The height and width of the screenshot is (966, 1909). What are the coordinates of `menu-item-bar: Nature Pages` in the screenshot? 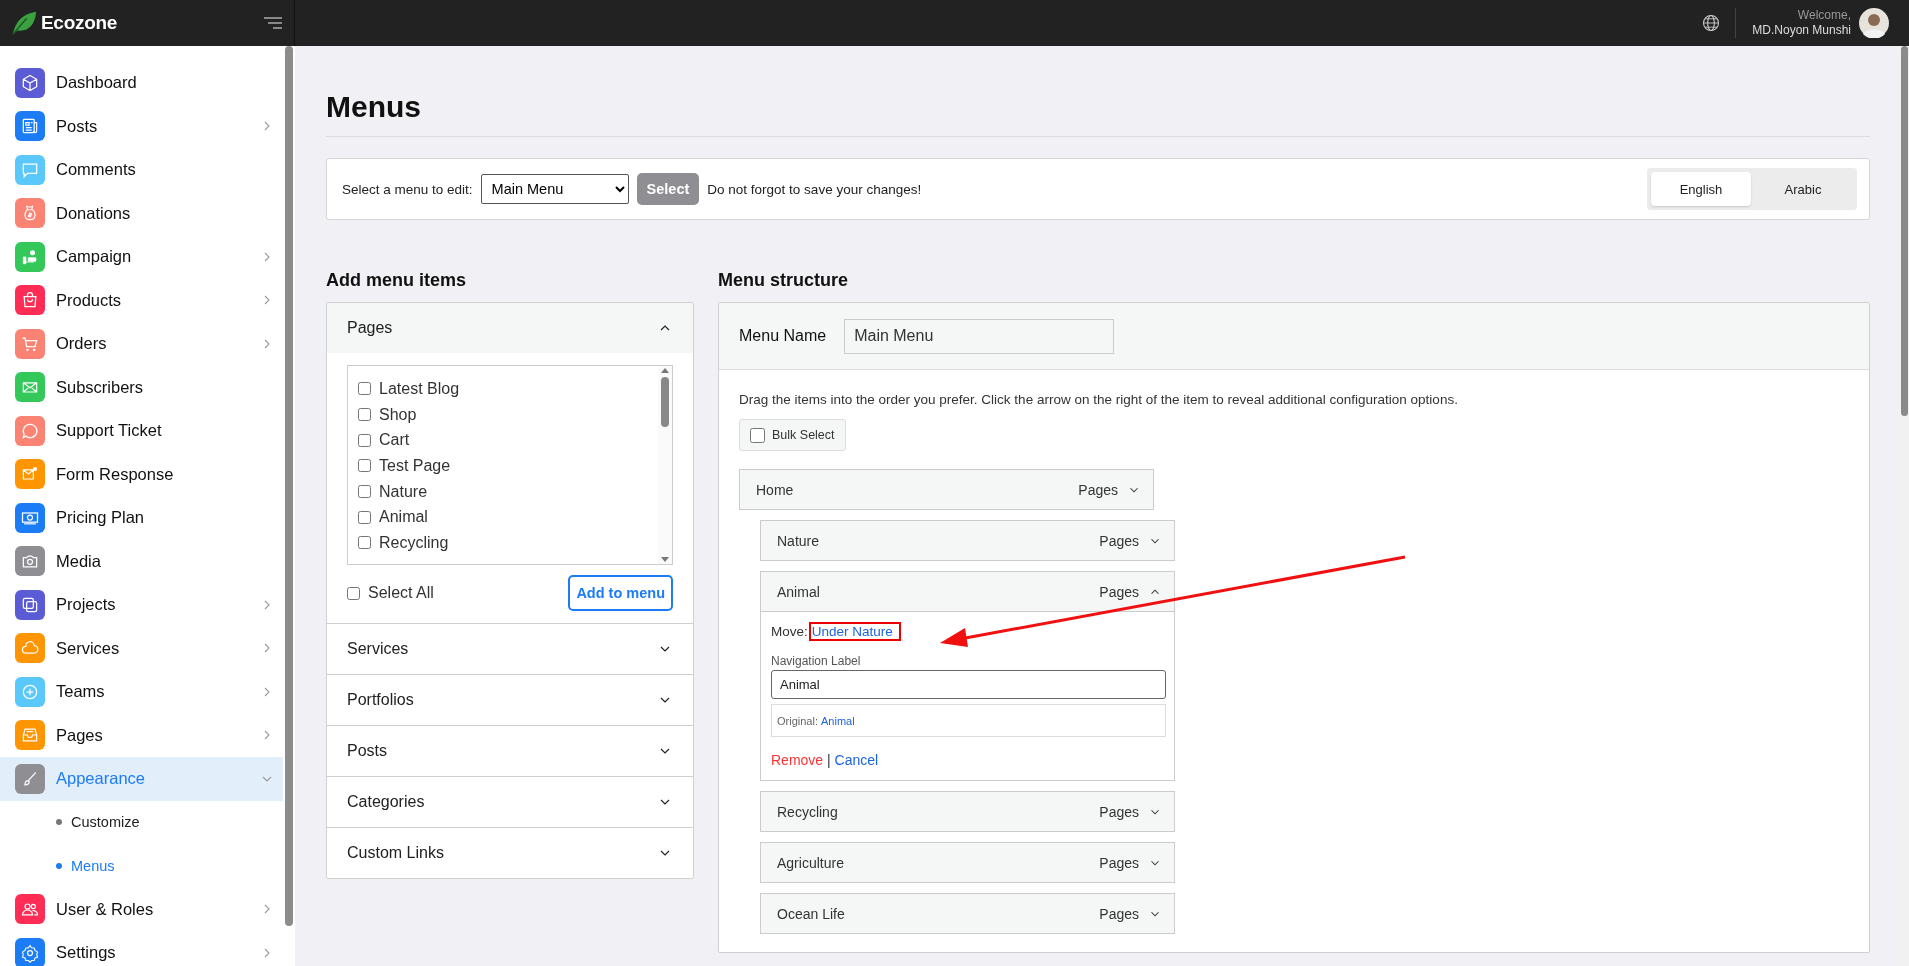 It's located at (967, 540).